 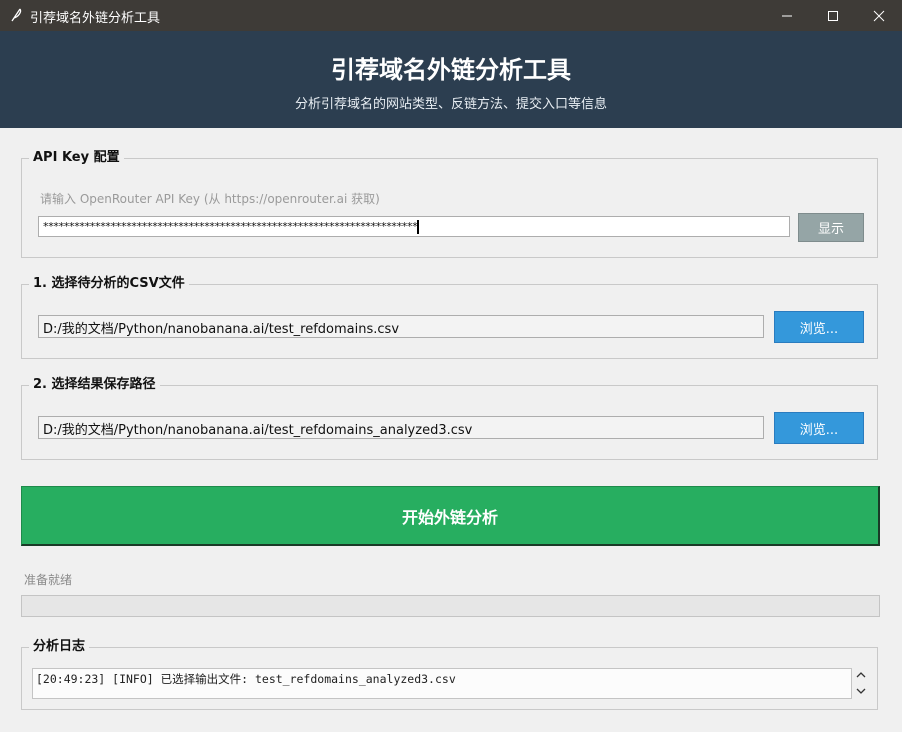 I want to click on status-label: 准备就绪, so click(x=48, y=580).